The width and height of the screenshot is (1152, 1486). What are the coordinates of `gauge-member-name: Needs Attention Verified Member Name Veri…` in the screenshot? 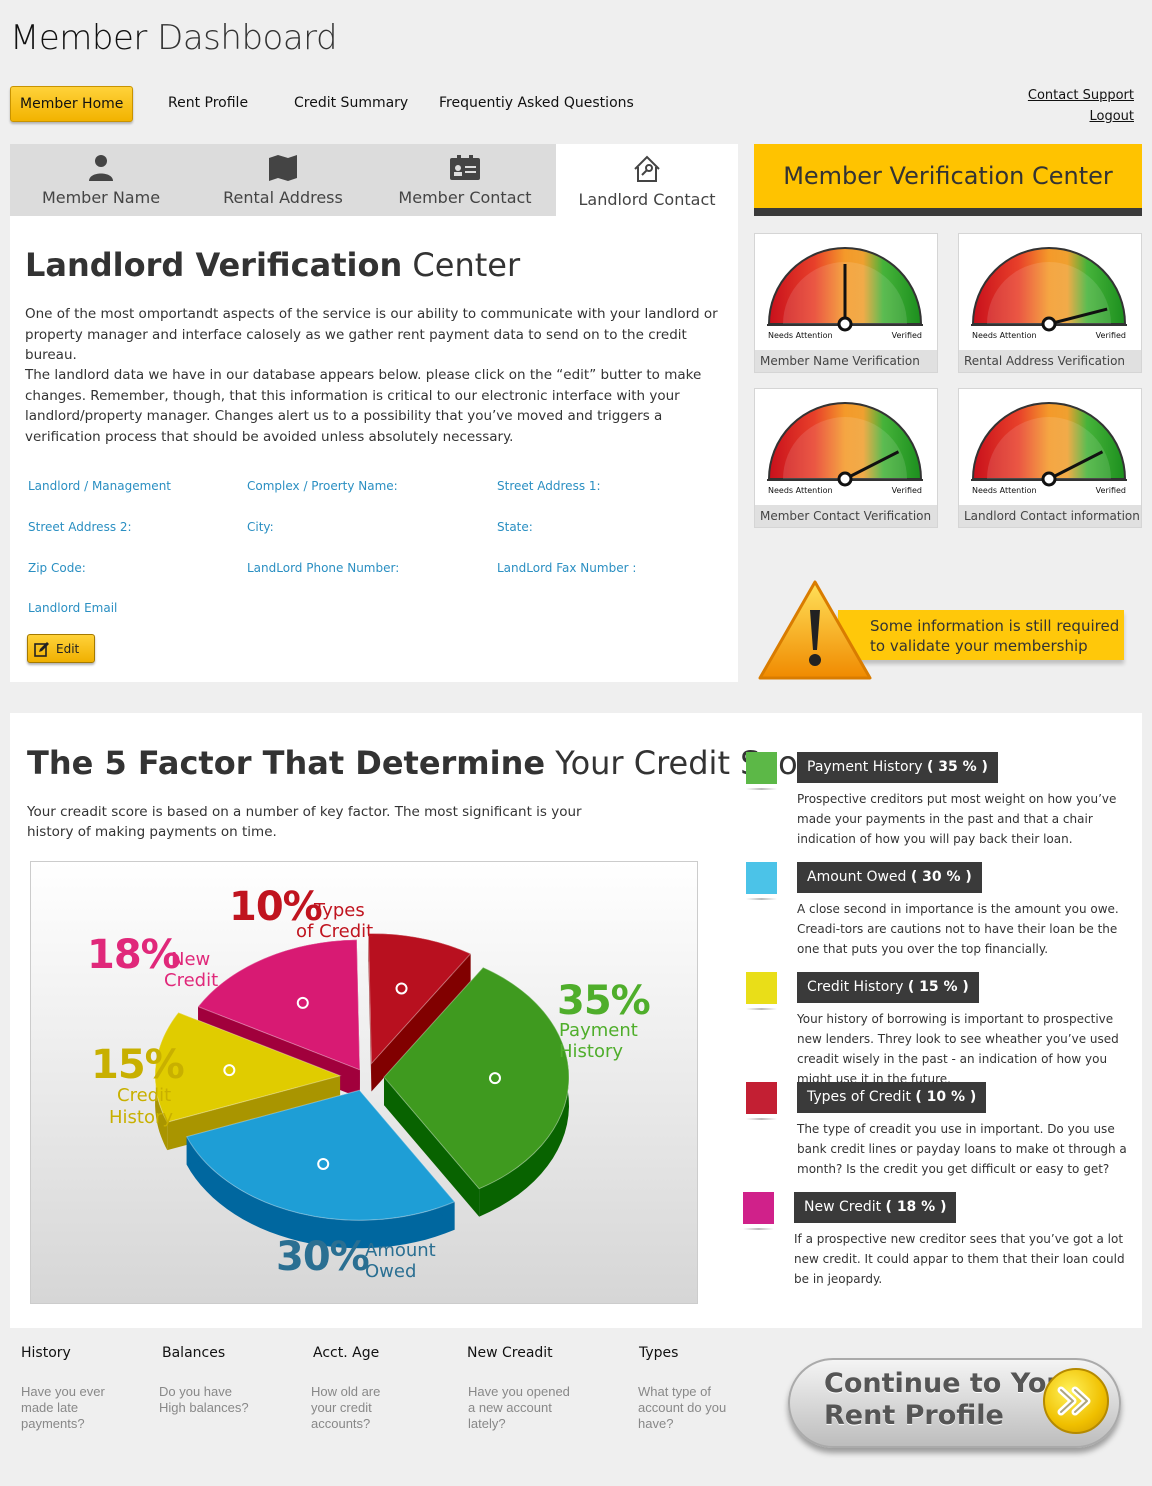 It's located at (846, 303).